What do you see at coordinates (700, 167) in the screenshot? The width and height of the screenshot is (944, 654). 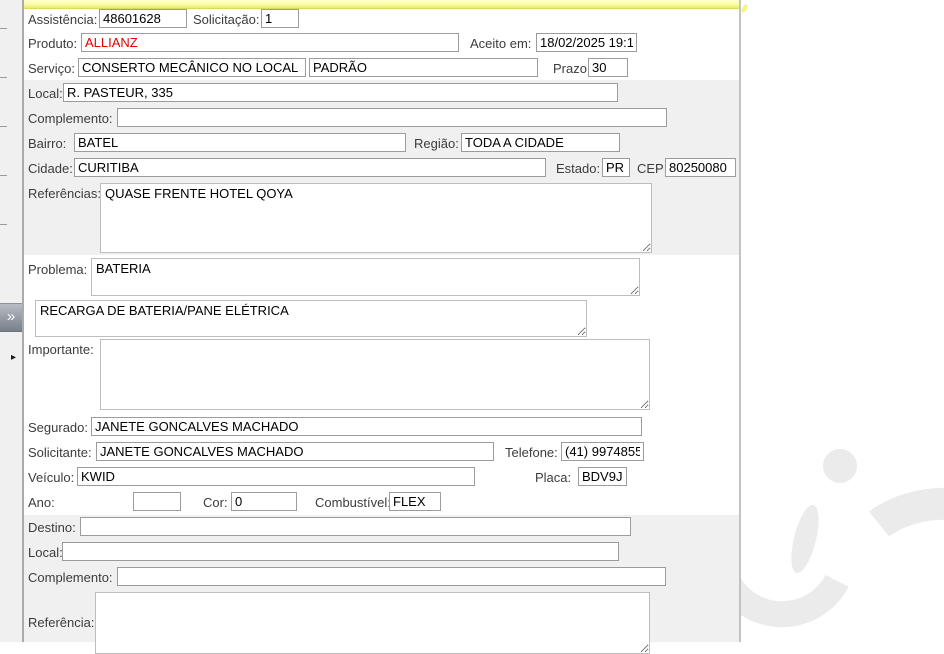 I see `cep-input` at bounding box center [700, 167].